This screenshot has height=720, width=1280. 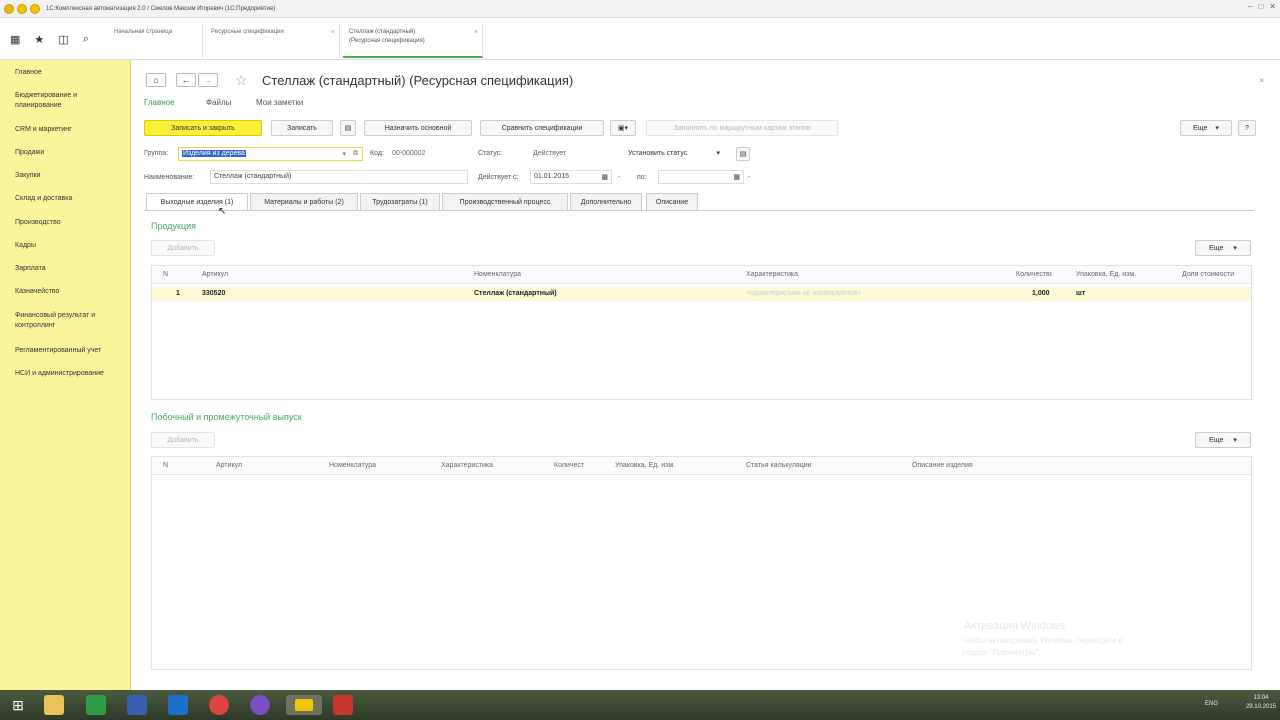 What do you see at coordinates (260, 705) in the screenshot?
I see `viber-icon` at bounding box center [260, 705].